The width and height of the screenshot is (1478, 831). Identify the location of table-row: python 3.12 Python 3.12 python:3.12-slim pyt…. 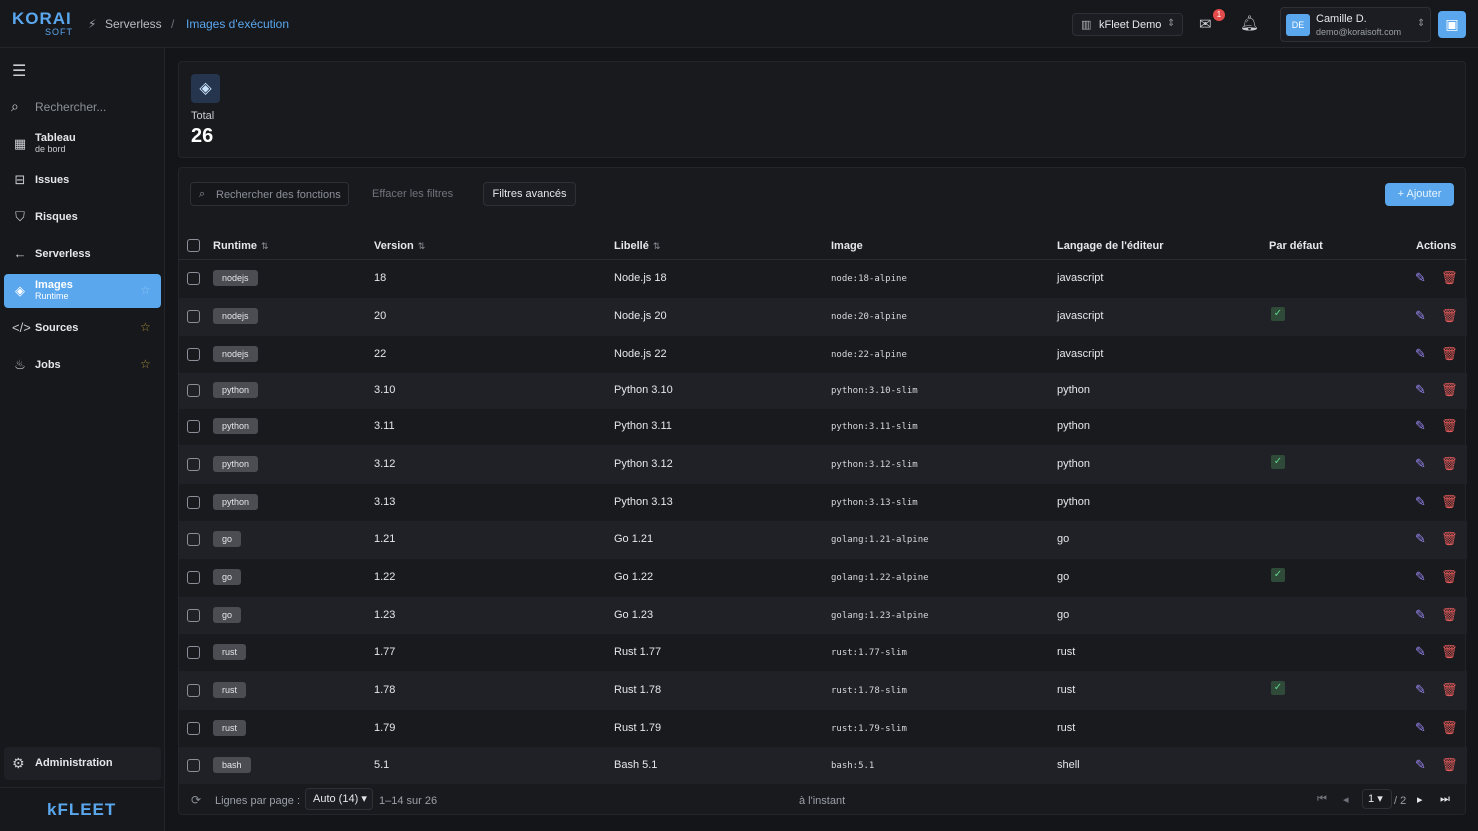
(823, 464).